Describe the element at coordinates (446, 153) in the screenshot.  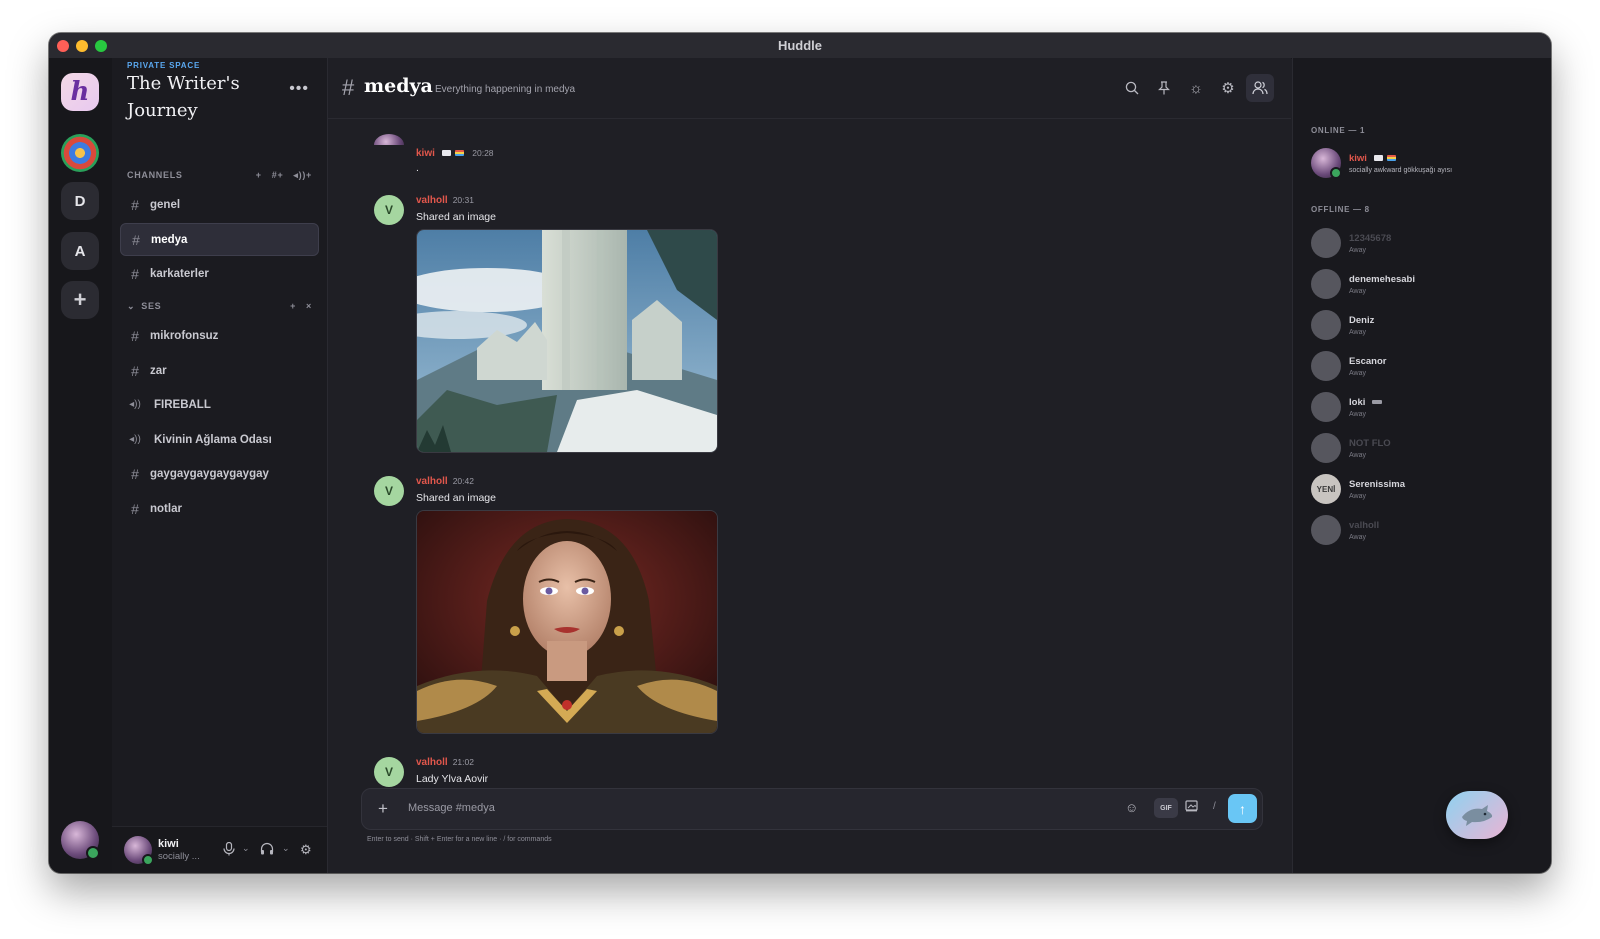
I see `flag-badge-icon` at that location.